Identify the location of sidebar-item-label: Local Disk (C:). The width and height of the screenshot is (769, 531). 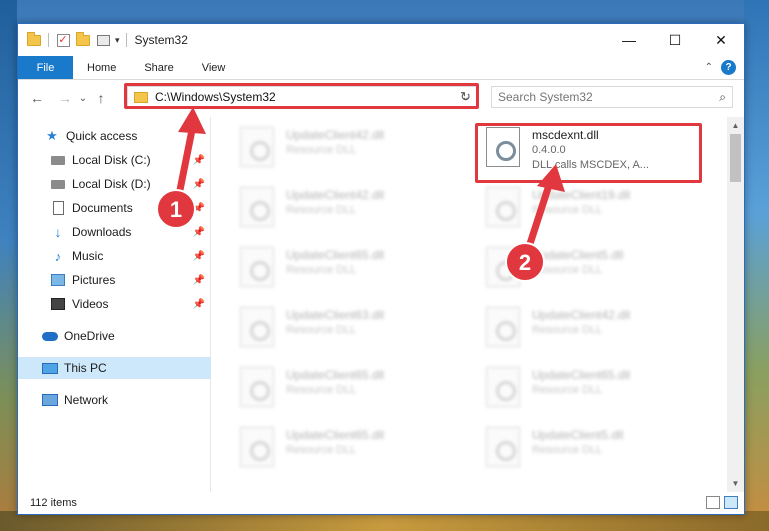
(111, 160).